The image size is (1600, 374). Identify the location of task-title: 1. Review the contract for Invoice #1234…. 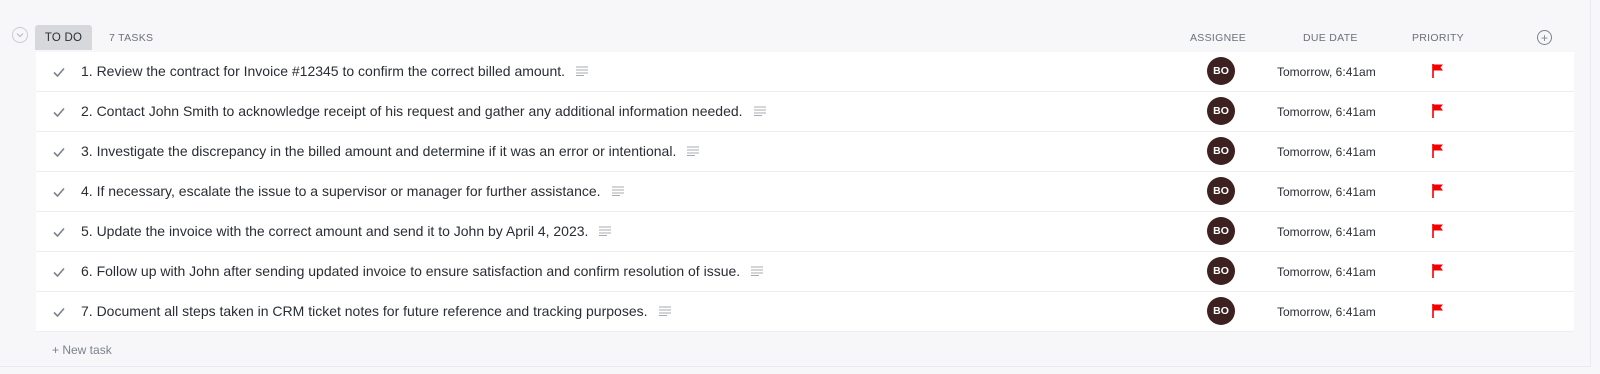
(335, 71).